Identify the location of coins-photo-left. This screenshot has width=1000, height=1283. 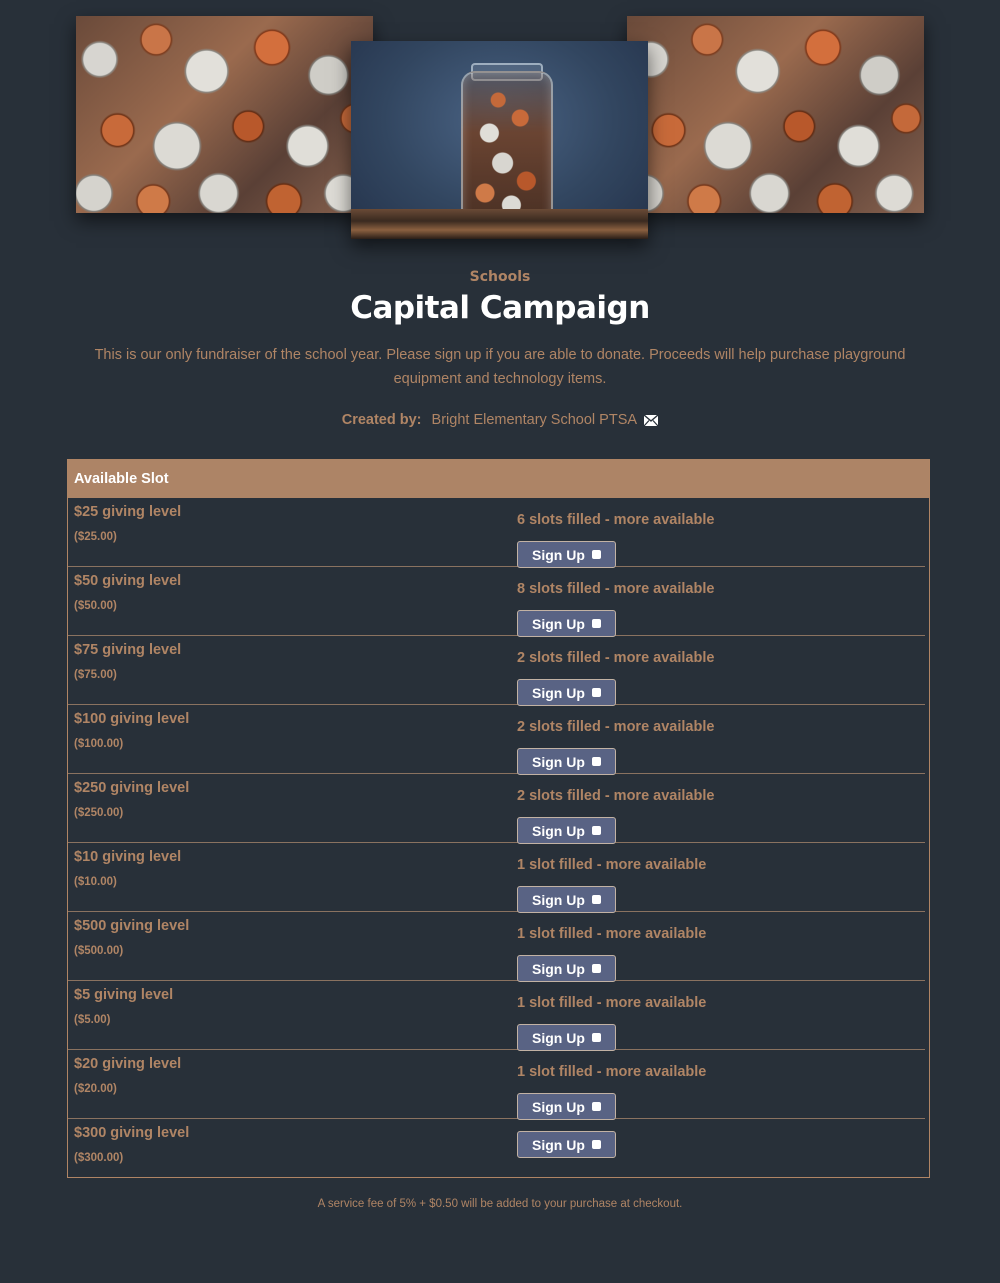
(224, 114).